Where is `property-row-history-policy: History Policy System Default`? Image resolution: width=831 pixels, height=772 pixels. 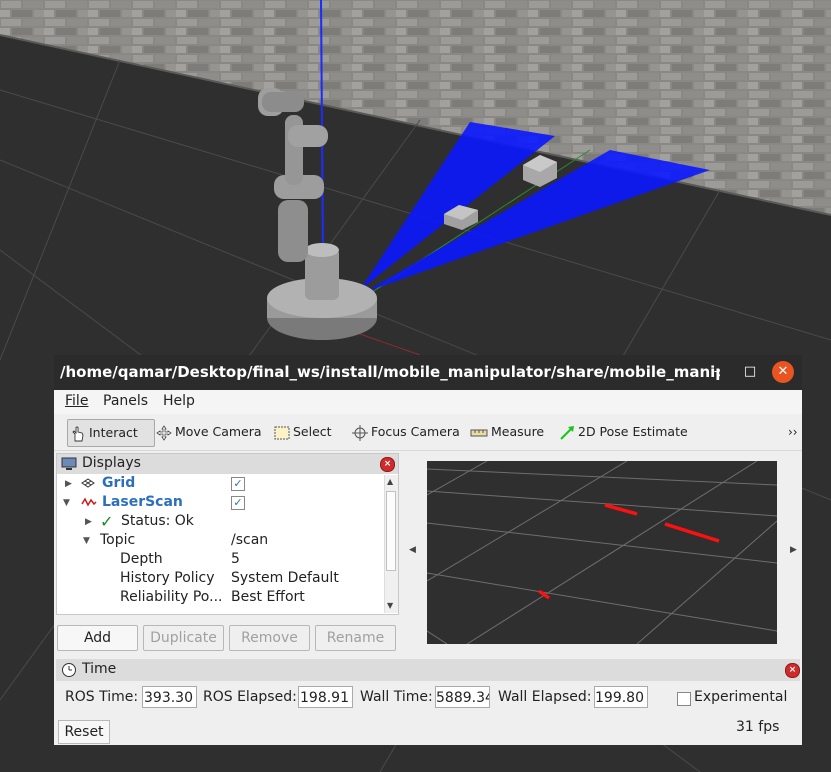
property-row-history-policy: History Policy System Default is located at coordinates (220, 579).